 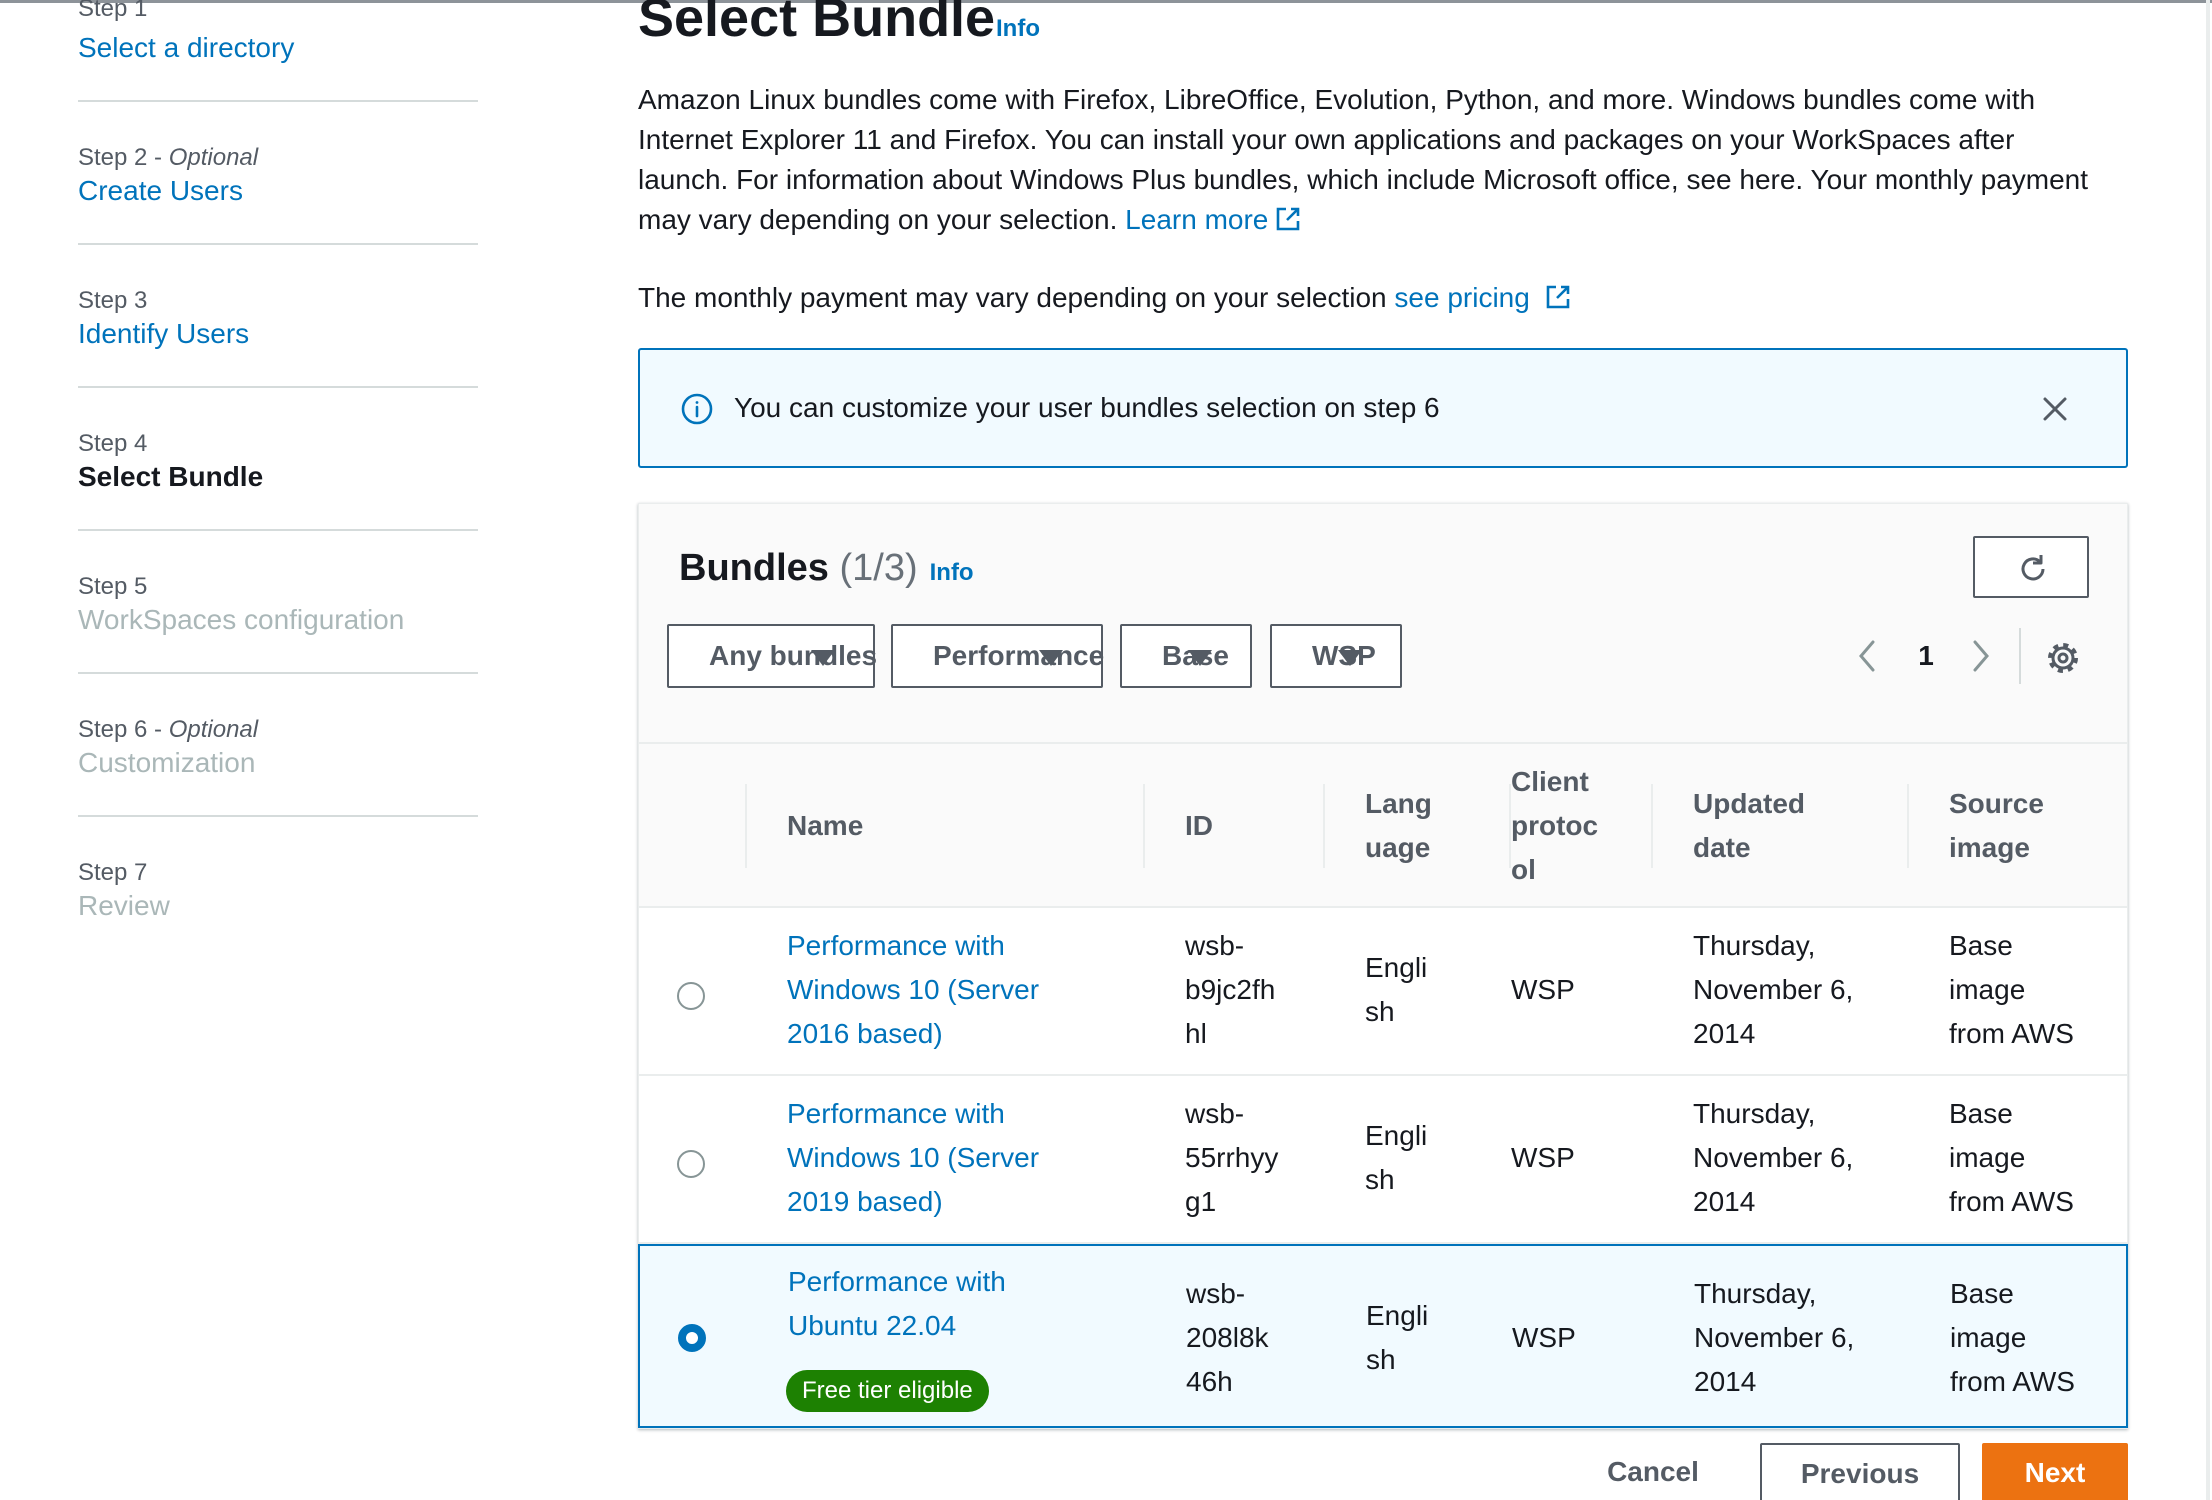 What do you see at coordinates (1019, 655) in the screenshot?
I see `filter-label: Performance` at bounding box center [1019, 655].